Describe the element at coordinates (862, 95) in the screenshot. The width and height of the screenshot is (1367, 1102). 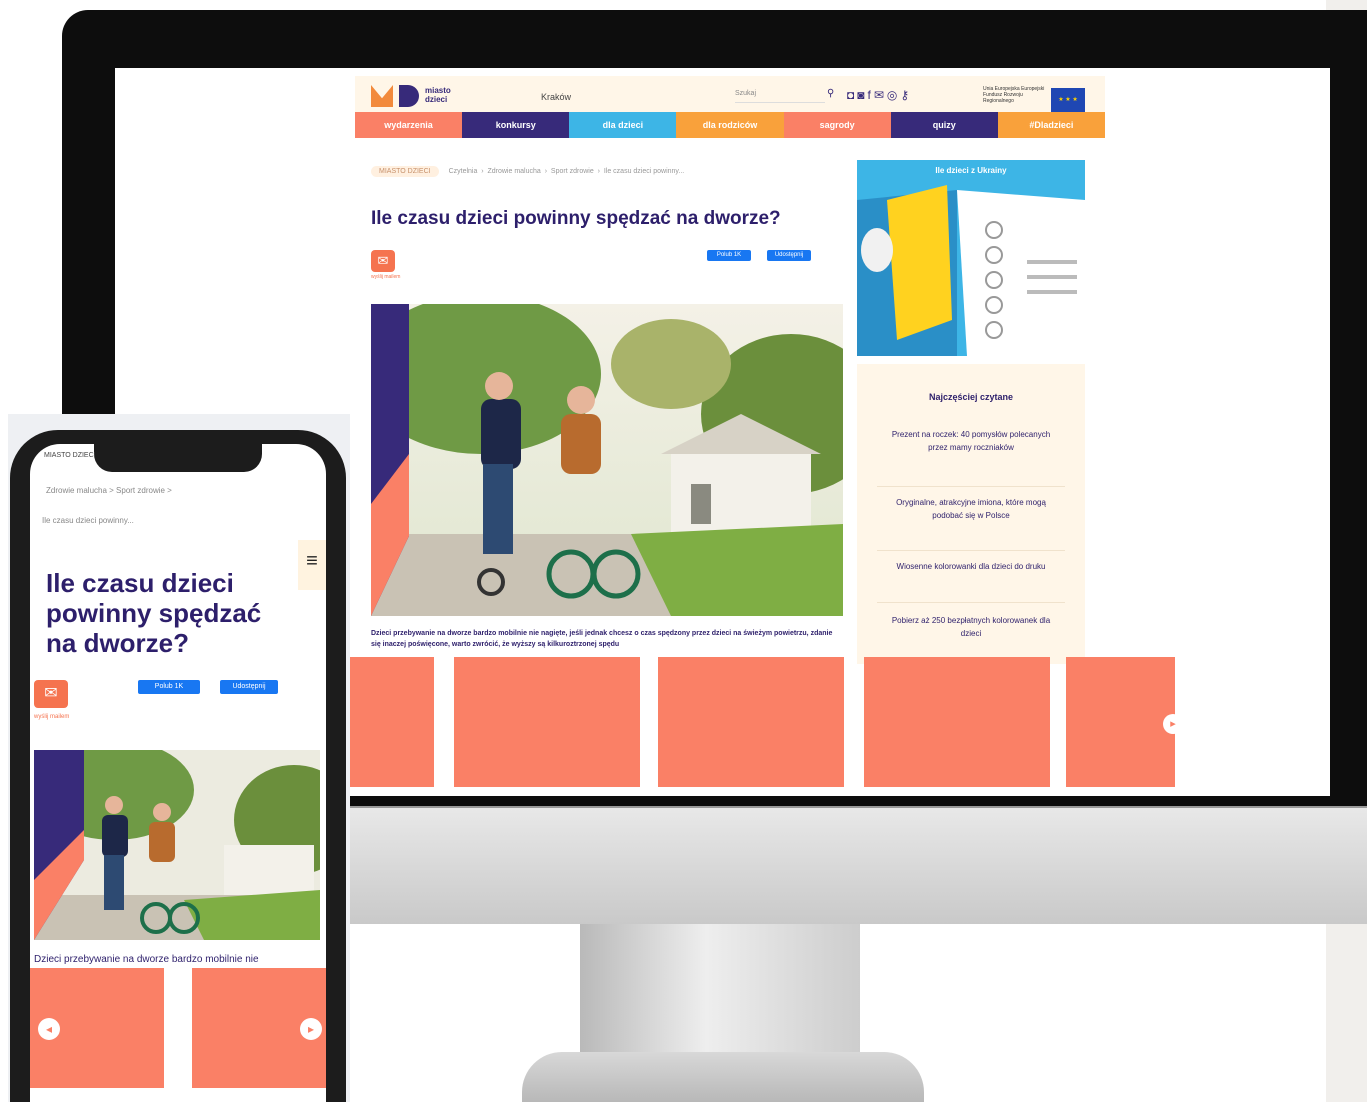
I see `youtube-icon: ◙` at that location.